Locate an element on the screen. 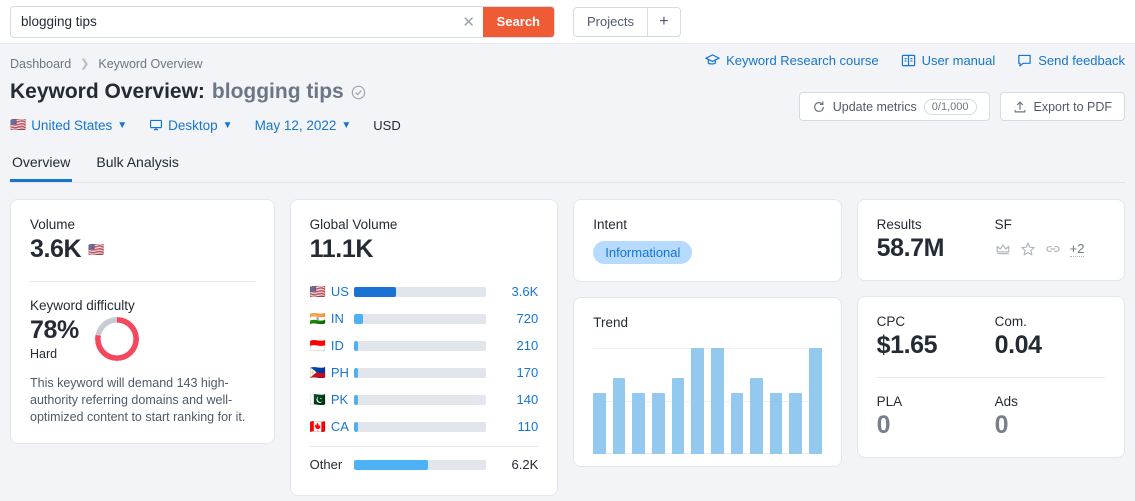 The image size is (1135, 501). country-volume-value: 720 is located at coordinates (527, 318).